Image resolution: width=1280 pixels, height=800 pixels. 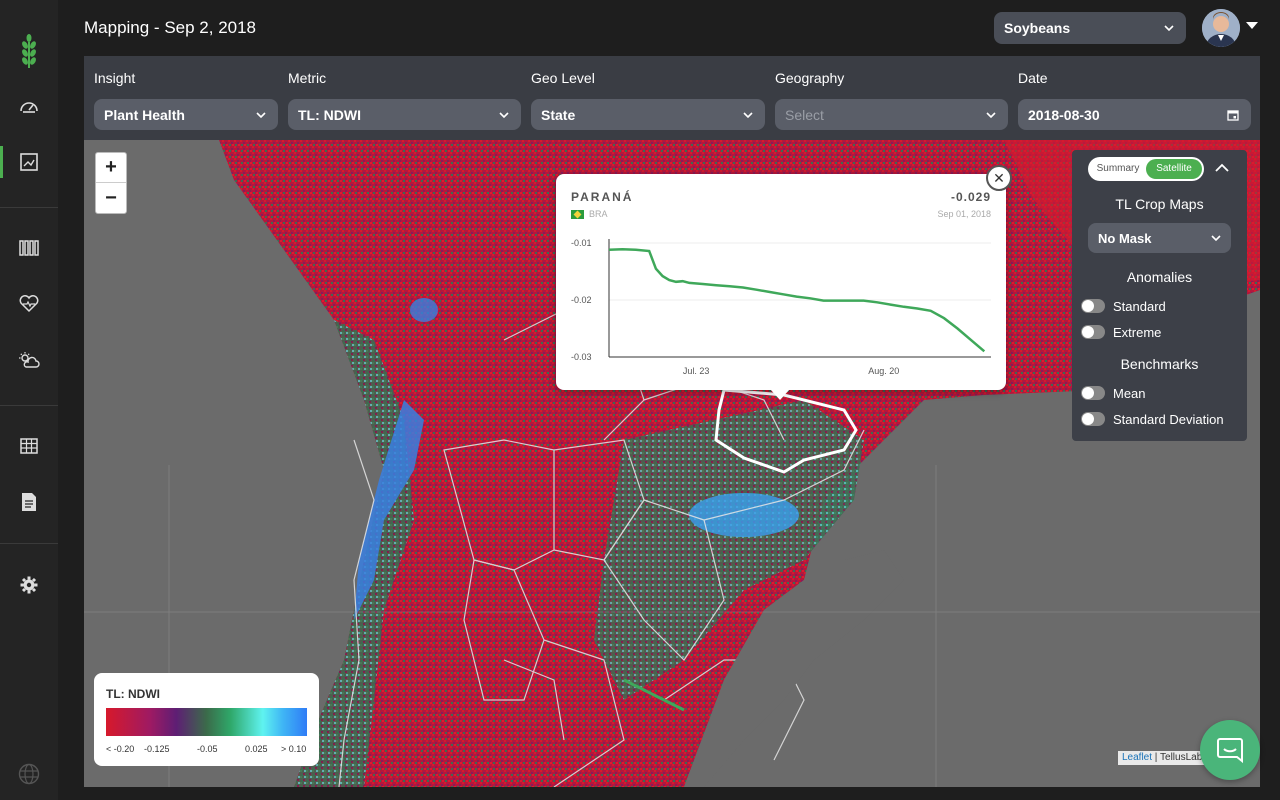 I want to click on legend-tick: -0.125, so click(x=157, y=749).